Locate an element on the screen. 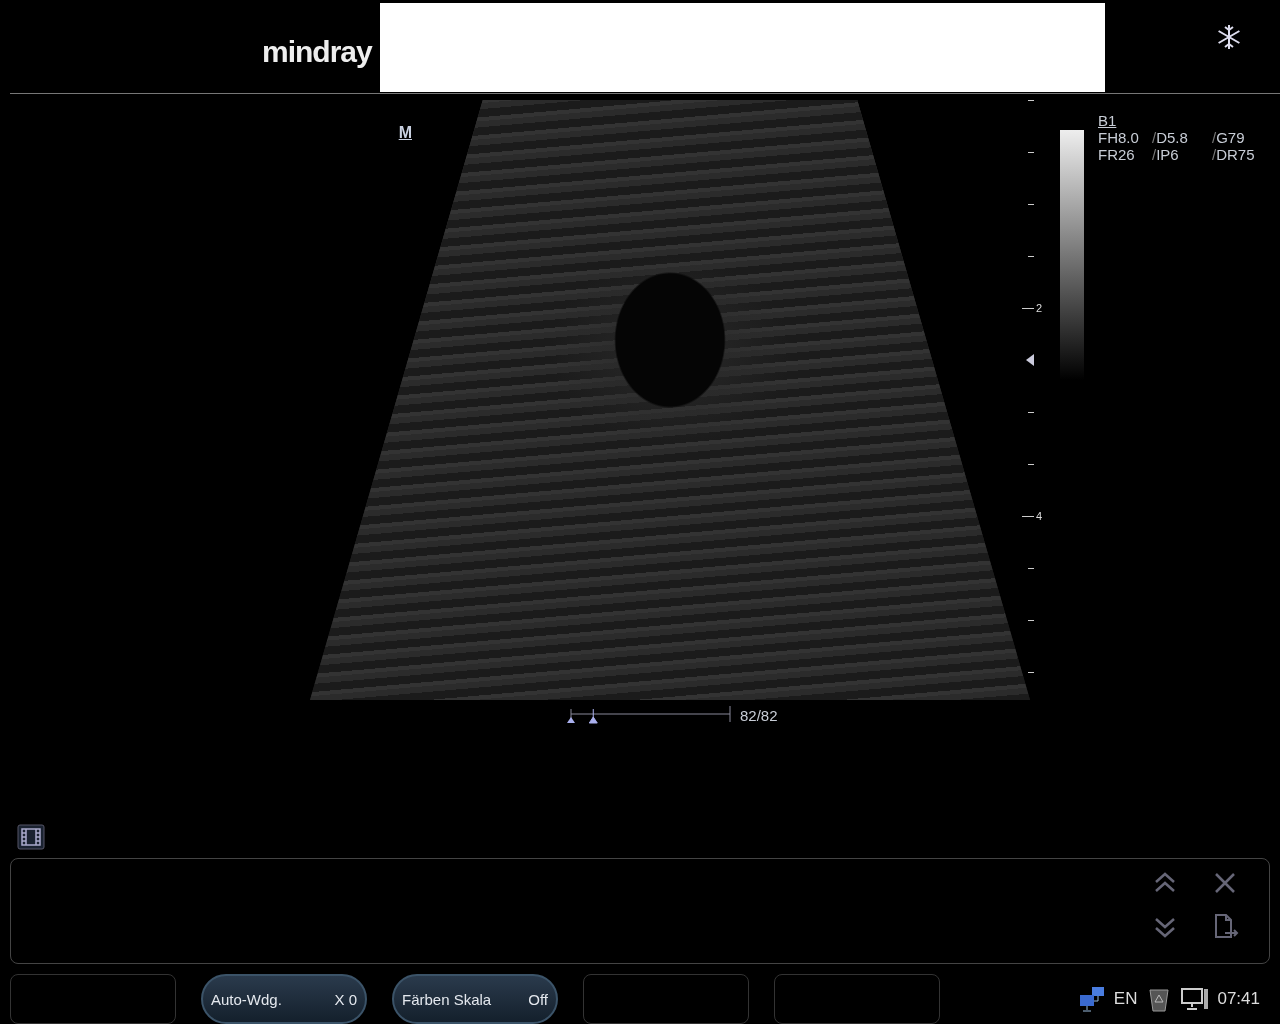 This screenshot has width=1280, height=1024. start-marker-icon is located at coordinates (571, 720).